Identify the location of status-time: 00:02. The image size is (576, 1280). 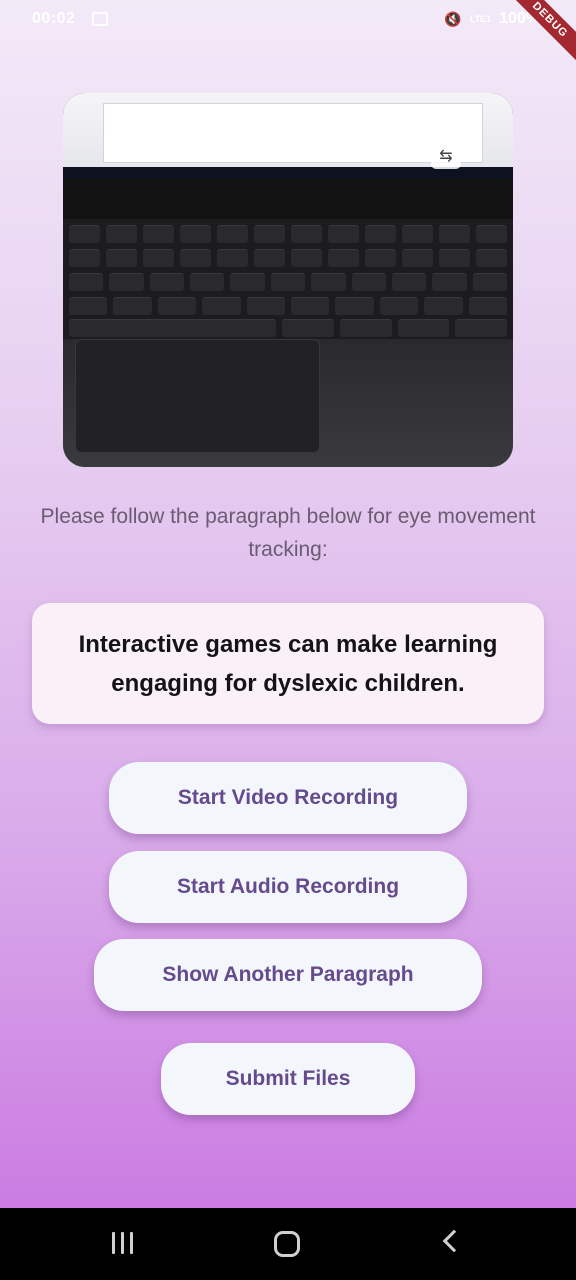
(54, 18).